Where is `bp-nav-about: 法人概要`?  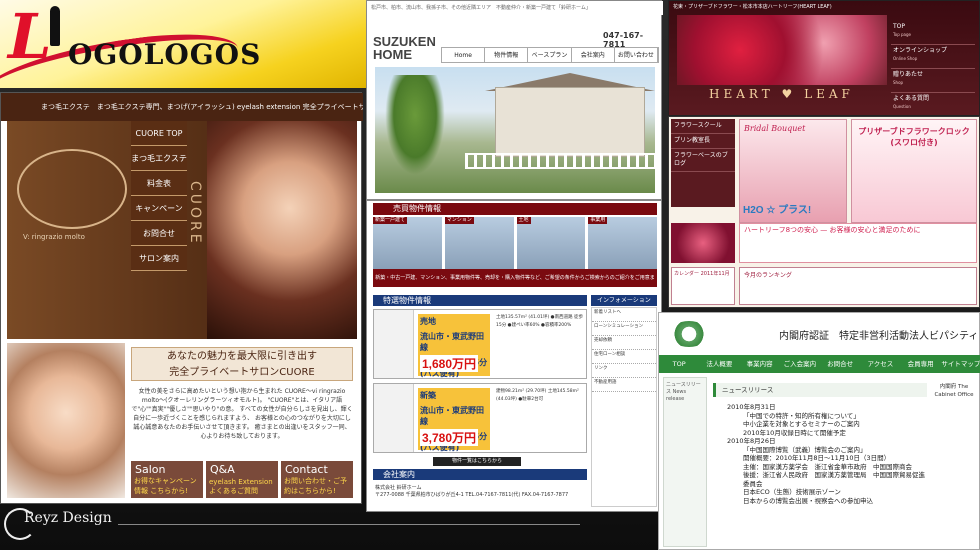 bp-nav-about: 法人概要 is located at coordinates (719, 364).